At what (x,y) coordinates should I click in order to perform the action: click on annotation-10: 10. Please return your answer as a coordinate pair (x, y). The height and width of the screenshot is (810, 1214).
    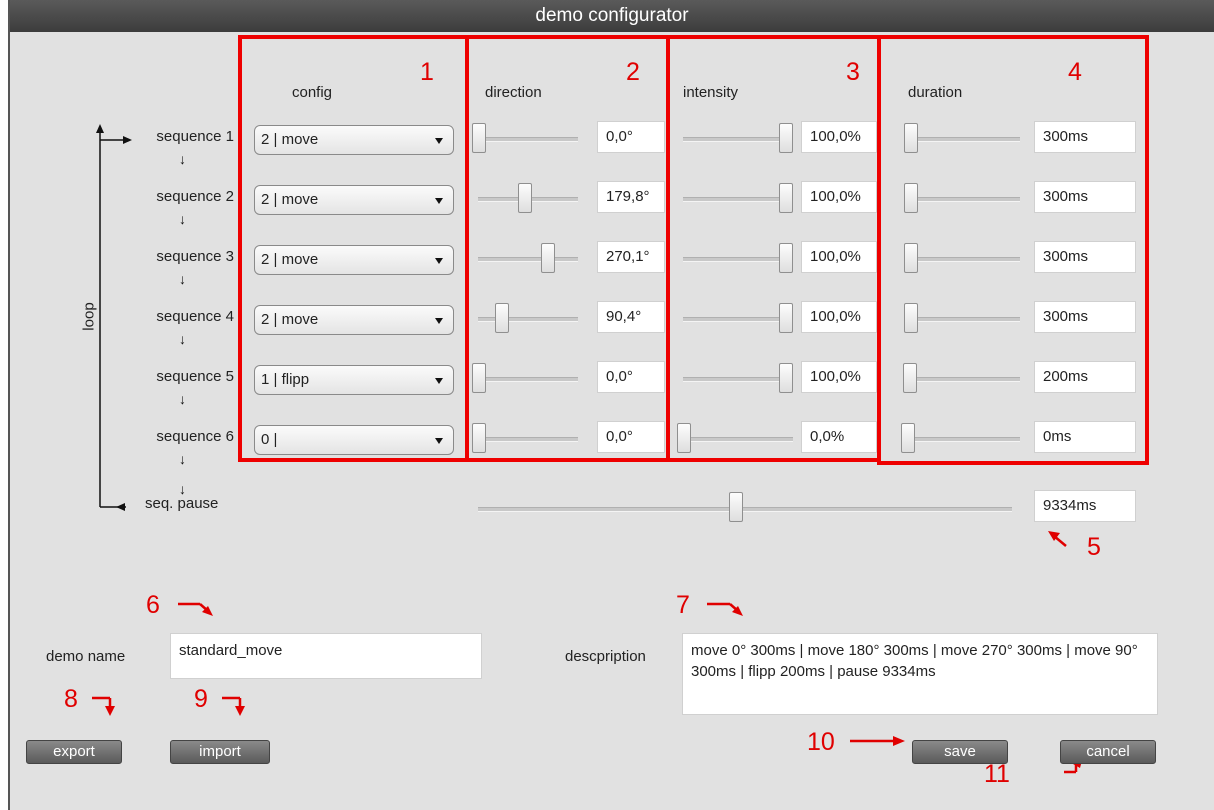
    Looking at the image, I should click on (821, 742).